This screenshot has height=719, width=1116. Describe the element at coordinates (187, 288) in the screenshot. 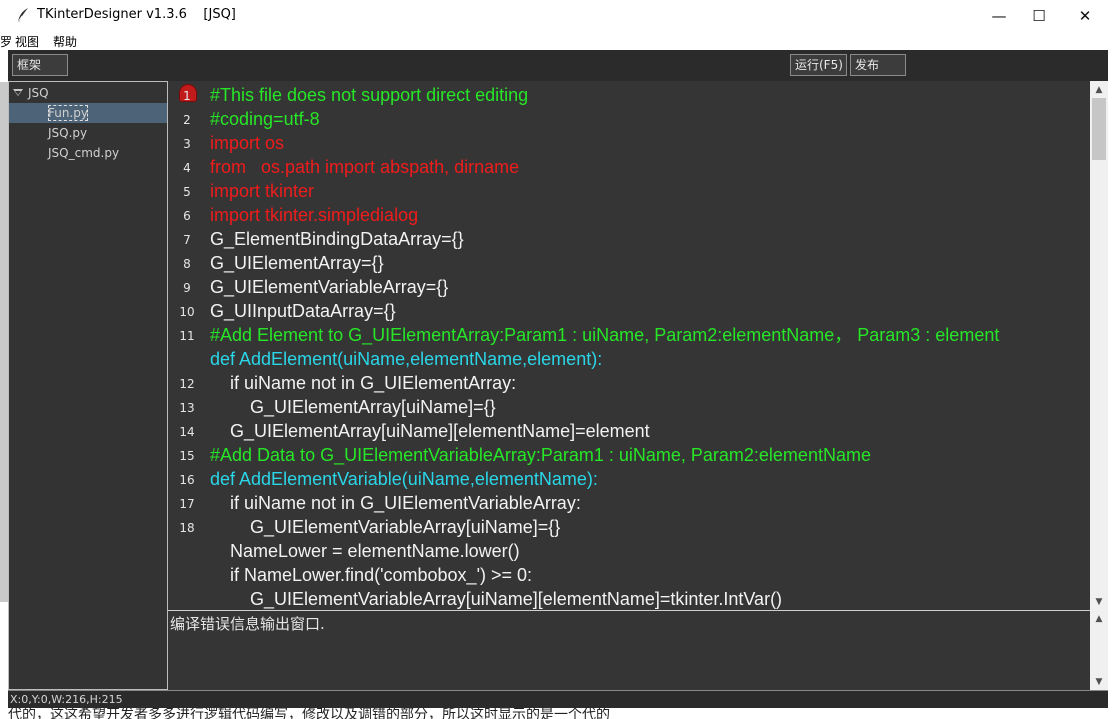

I see `line-number: 9` at that location.